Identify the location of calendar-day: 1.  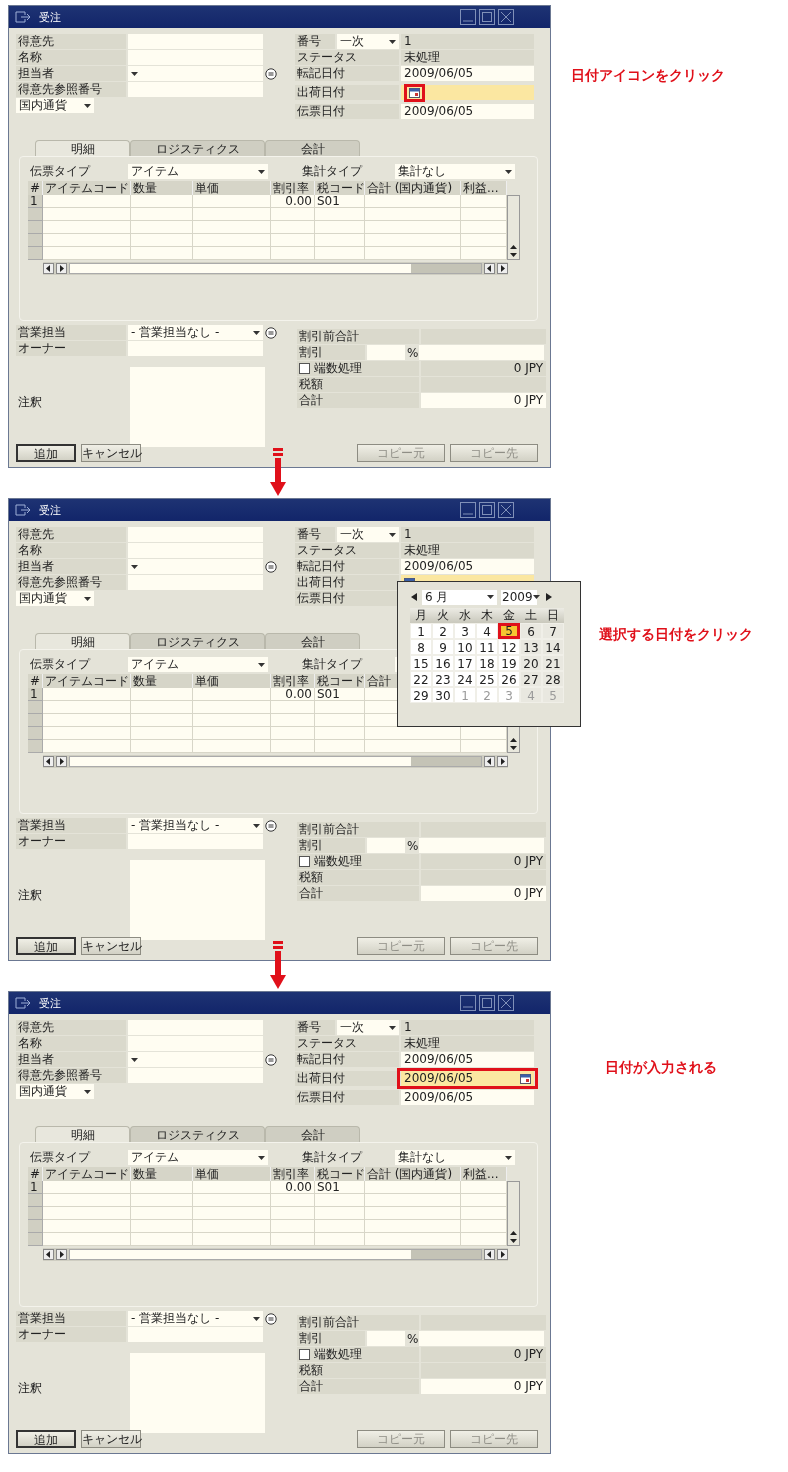
(421, 631).